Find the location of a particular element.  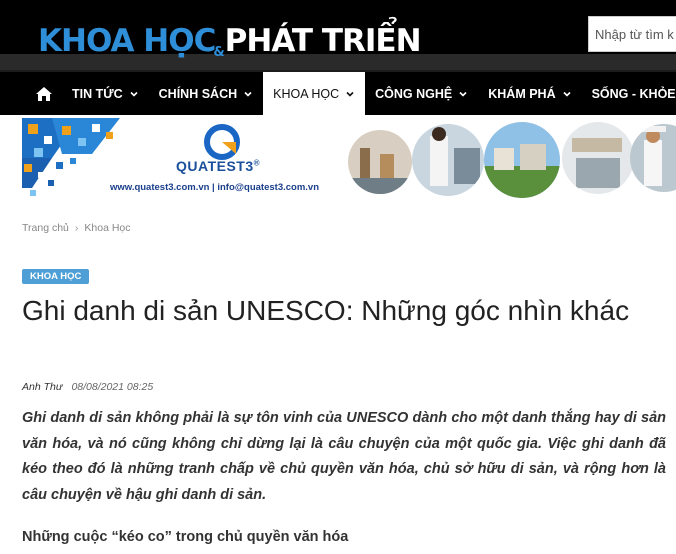

brand-name-text: QUATEST3 is located at coordinates (215, 166).